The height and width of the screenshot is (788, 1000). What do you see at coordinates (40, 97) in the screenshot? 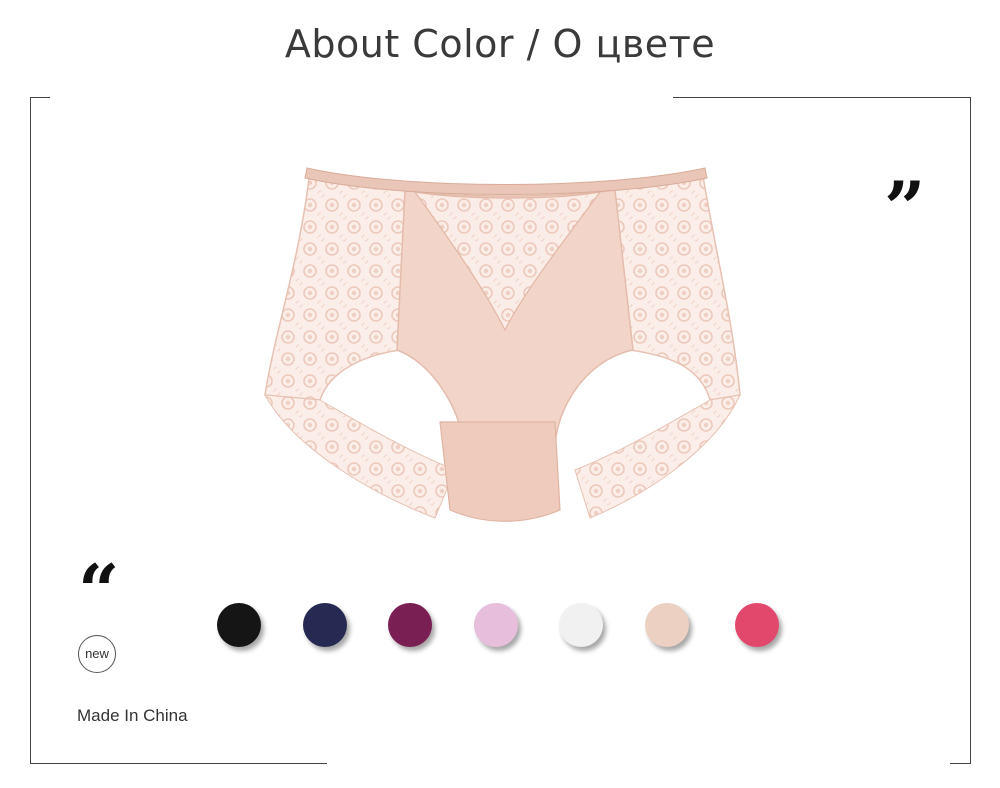
I see `frame-line-top-left` at bounding box center [40, 97].